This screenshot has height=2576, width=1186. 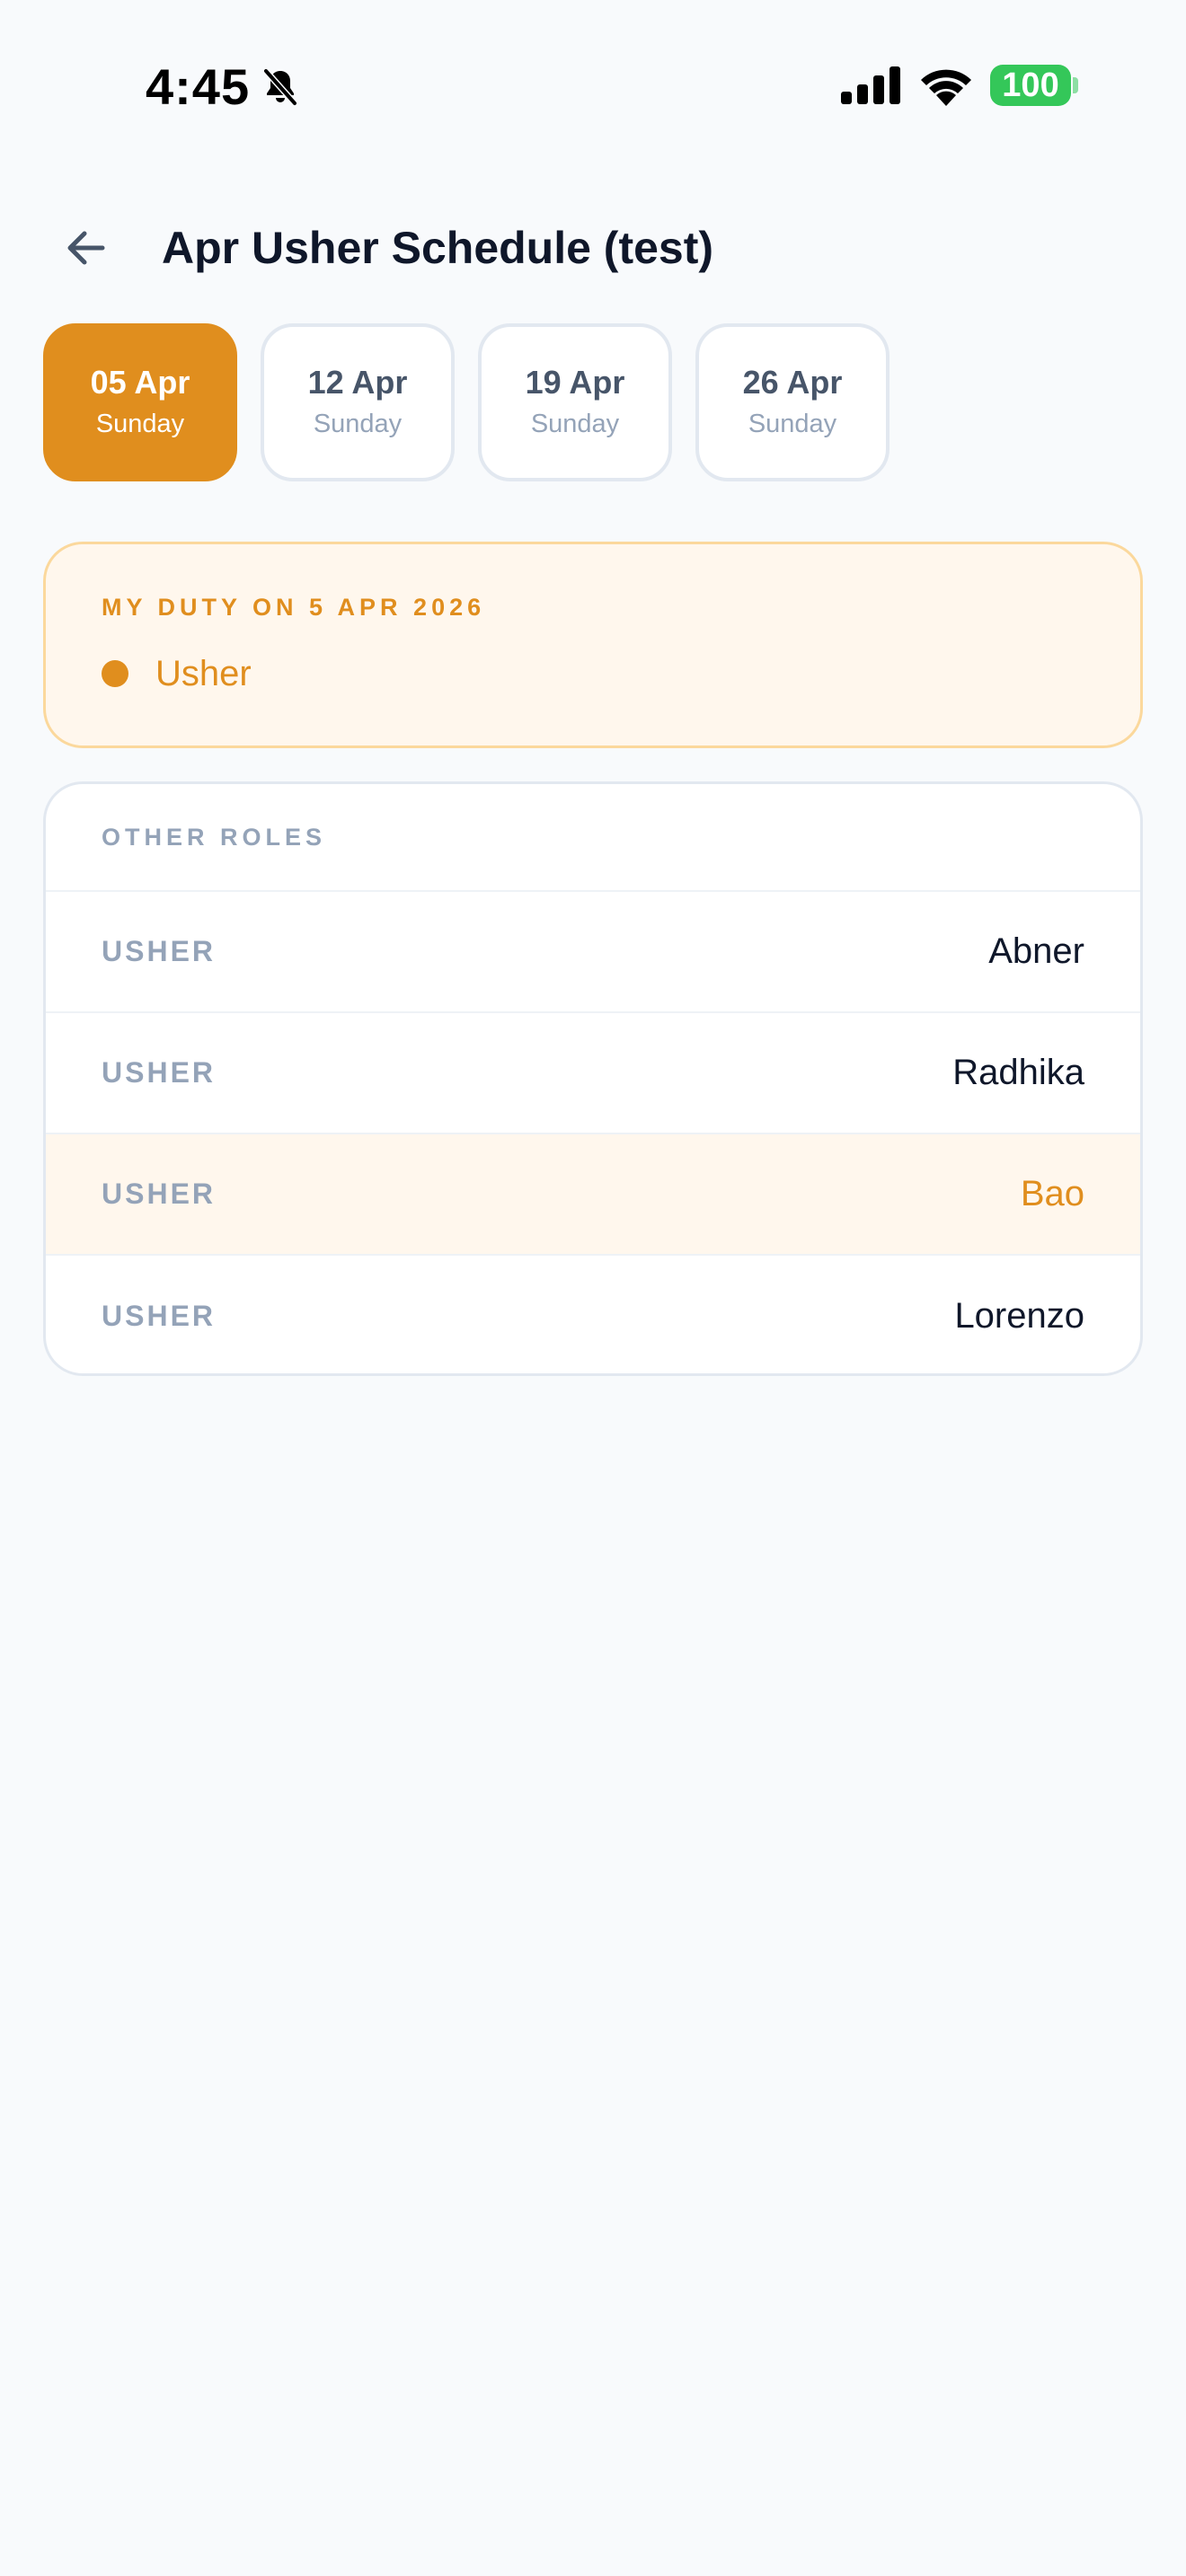 I want to click on my-duty-role: Usher, so click(x=203, y=673).